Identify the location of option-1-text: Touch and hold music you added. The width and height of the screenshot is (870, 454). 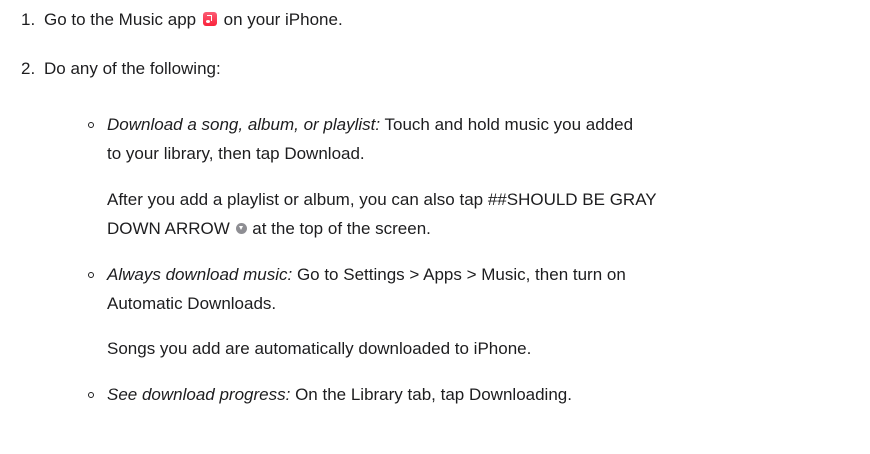
(509, 124).